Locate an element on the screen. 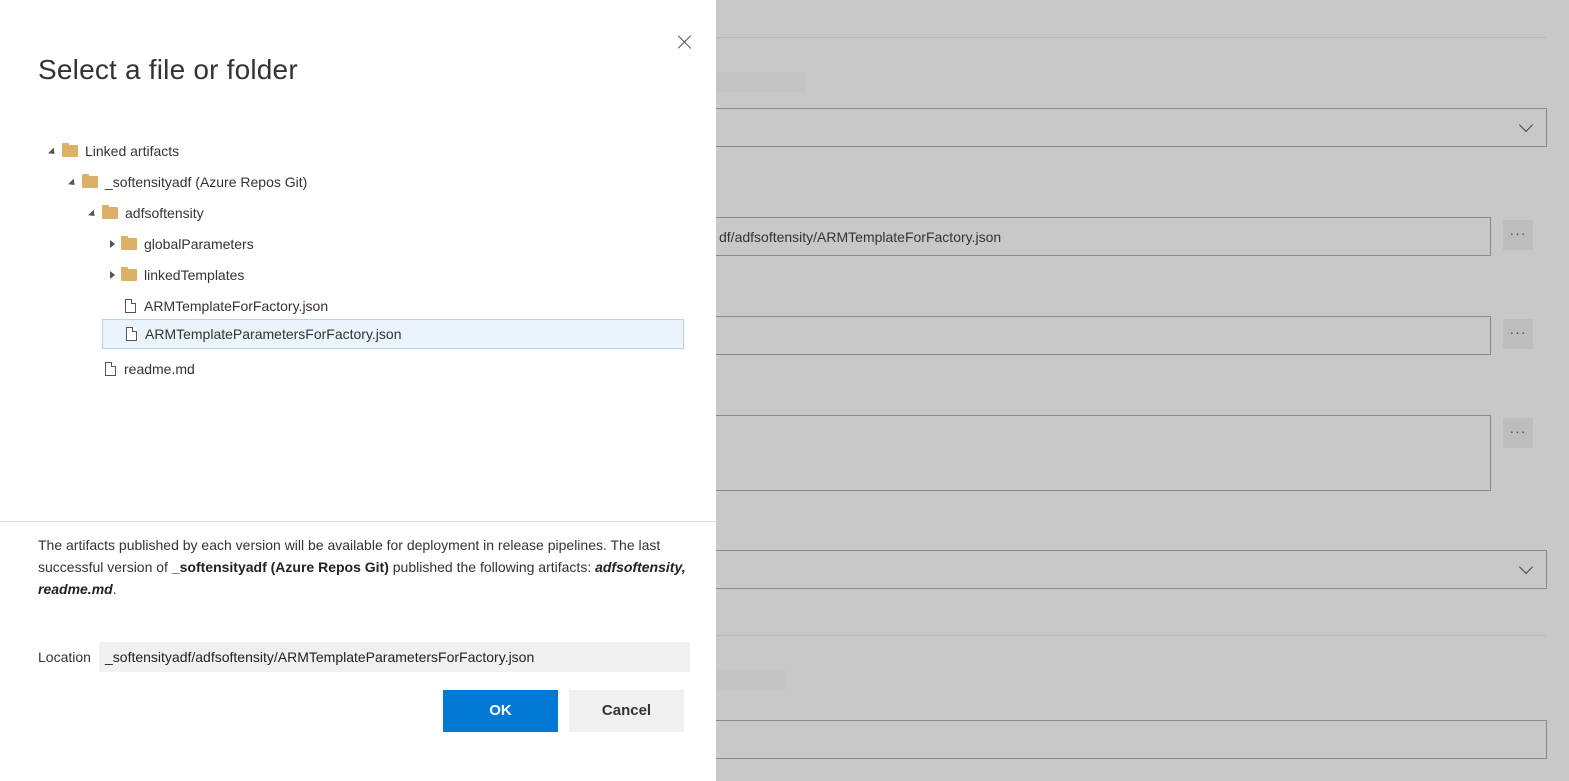 The image size is (1569, 781). tree-node-readme: readme.md is located at coordinates (150, 369).